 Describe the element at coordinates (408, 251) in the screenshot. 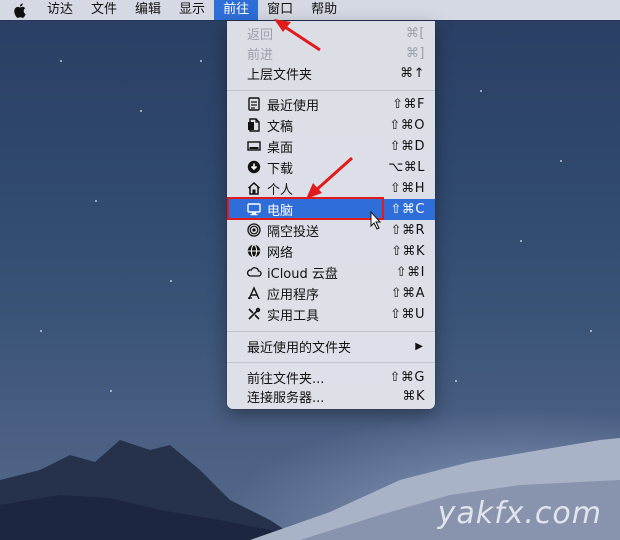

I see `menu-item-shortcut: ⇧⌘K` at that location.